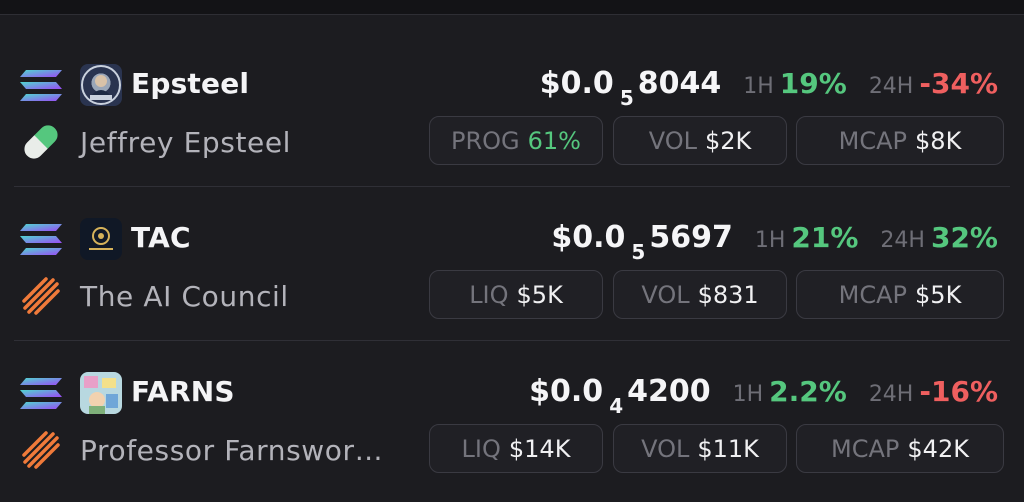 The image size is (1024, 502). Describe the element at coordinates (41, 142) in the screenshot. I see `pill-icon` at that location.